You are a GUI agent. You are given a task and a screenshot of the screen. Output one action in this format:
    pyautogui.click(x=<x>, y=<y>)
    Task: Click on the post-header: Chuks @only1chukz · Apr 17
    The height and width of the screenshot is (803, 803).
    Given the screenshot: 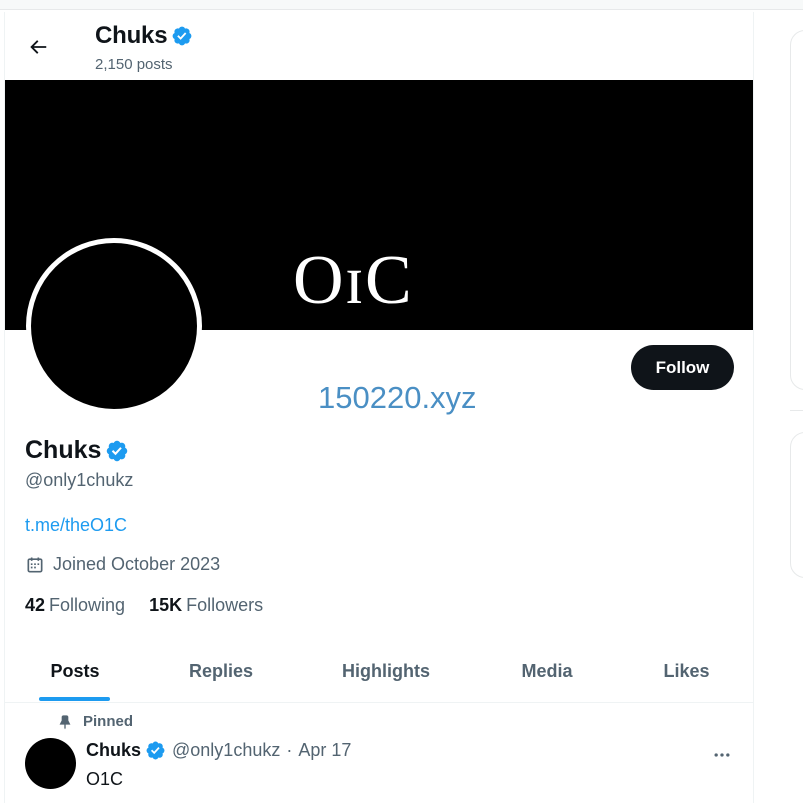 What is the action you would take?
    pyautogui.click(x=218, y=750)
    